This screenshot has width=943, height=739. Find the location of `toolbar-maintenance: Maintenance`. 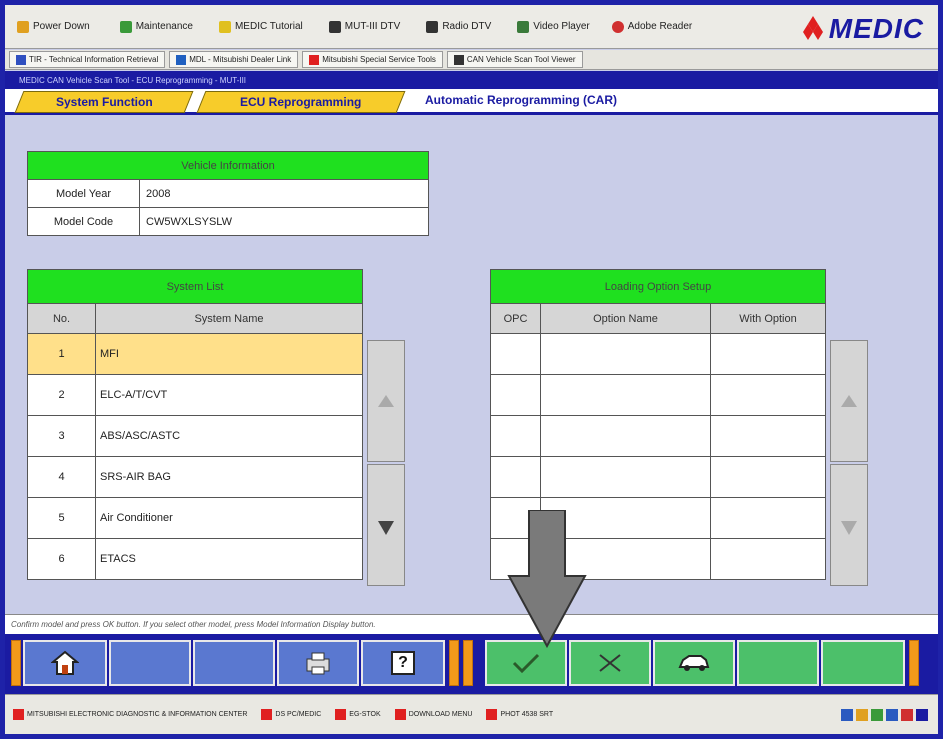

toolbar-maintenance: Maintenance is located at coordinates (156, 27).